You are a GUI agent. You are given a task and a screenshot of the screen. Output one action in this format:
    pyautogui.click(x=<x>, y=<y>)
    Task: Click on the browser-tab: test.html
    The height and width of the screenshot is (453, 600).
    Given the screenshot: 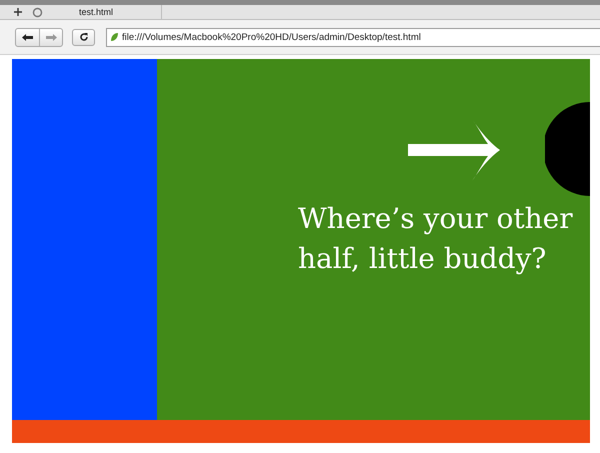 What is the action you would take?
    pyautogui.click(x=120, y=12)
    